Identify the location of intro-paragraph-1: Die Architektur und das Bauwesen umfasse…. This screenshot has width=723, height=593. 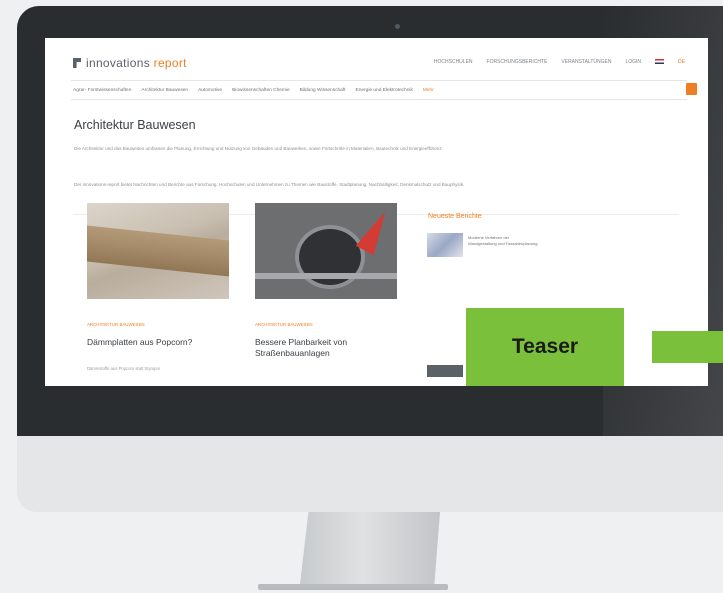
(258, 148).